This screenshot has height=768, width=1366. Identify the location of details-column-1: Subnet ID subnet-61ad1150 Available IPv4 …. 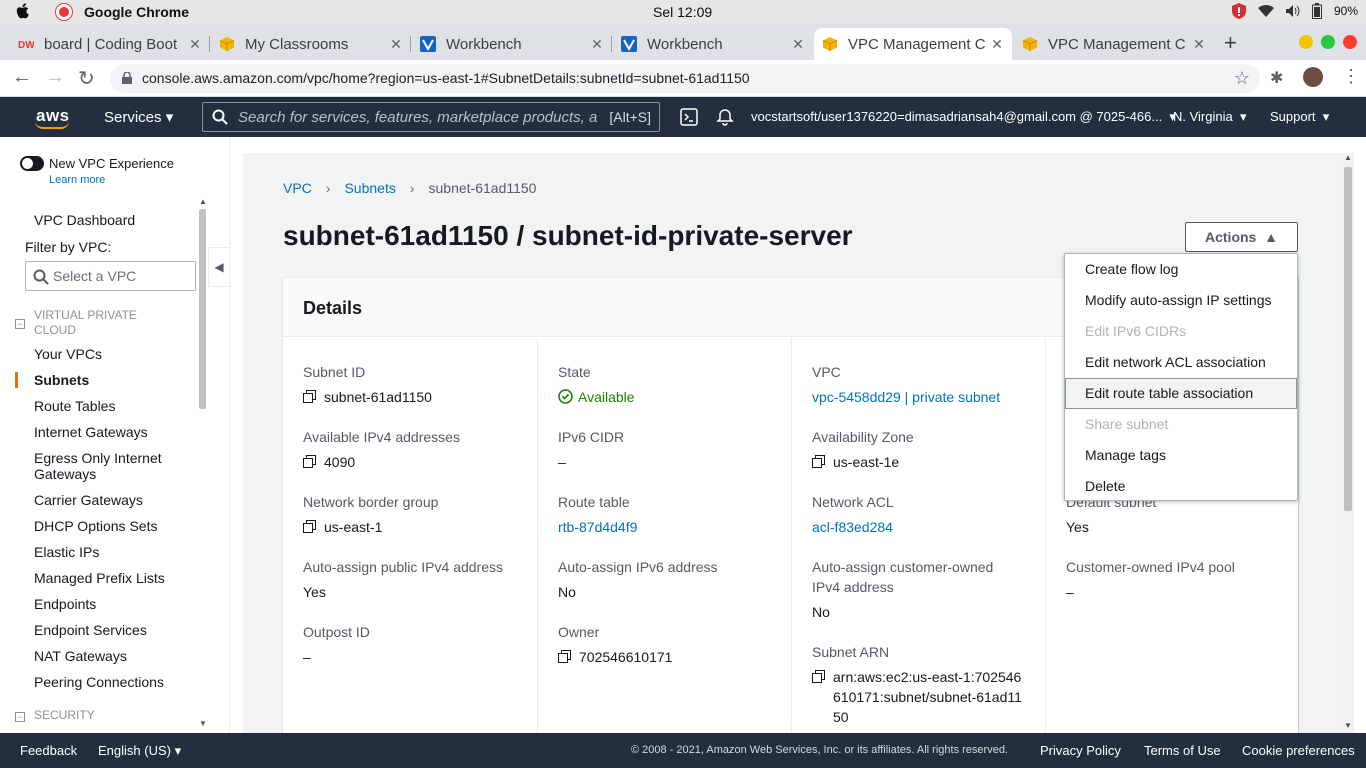
(410, 548).